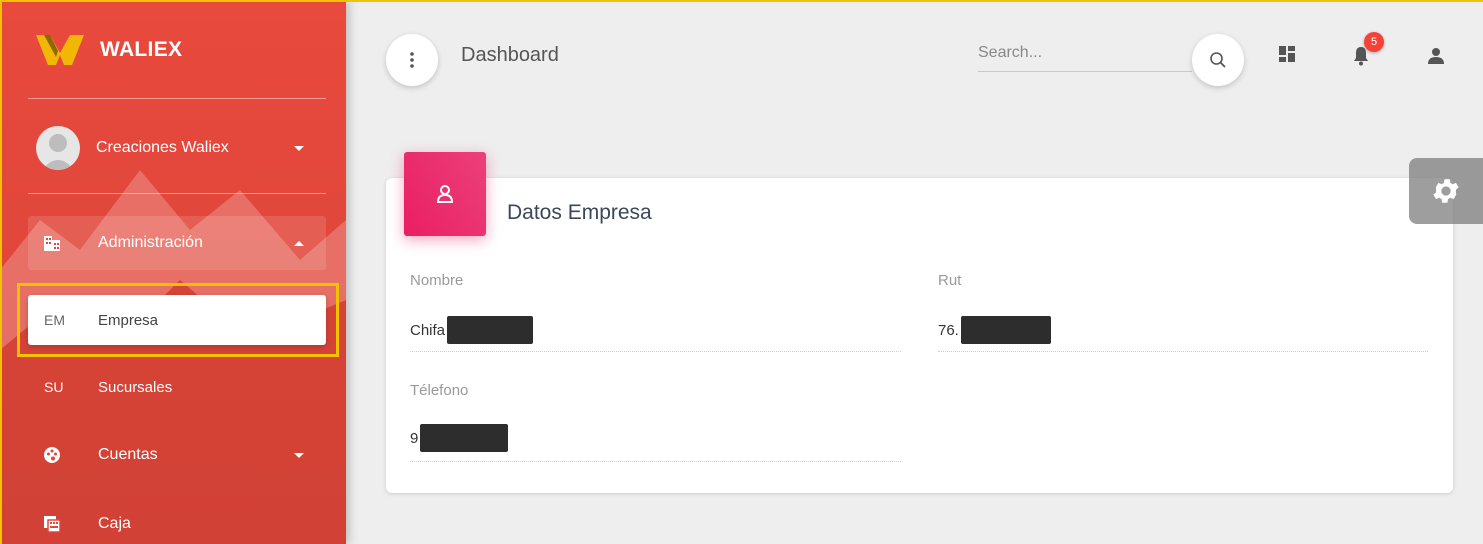 The image size is (1483, 544). Describe the element at coordinates (52, 524) in the screenshot. I see `cash-register-icon` at that location.